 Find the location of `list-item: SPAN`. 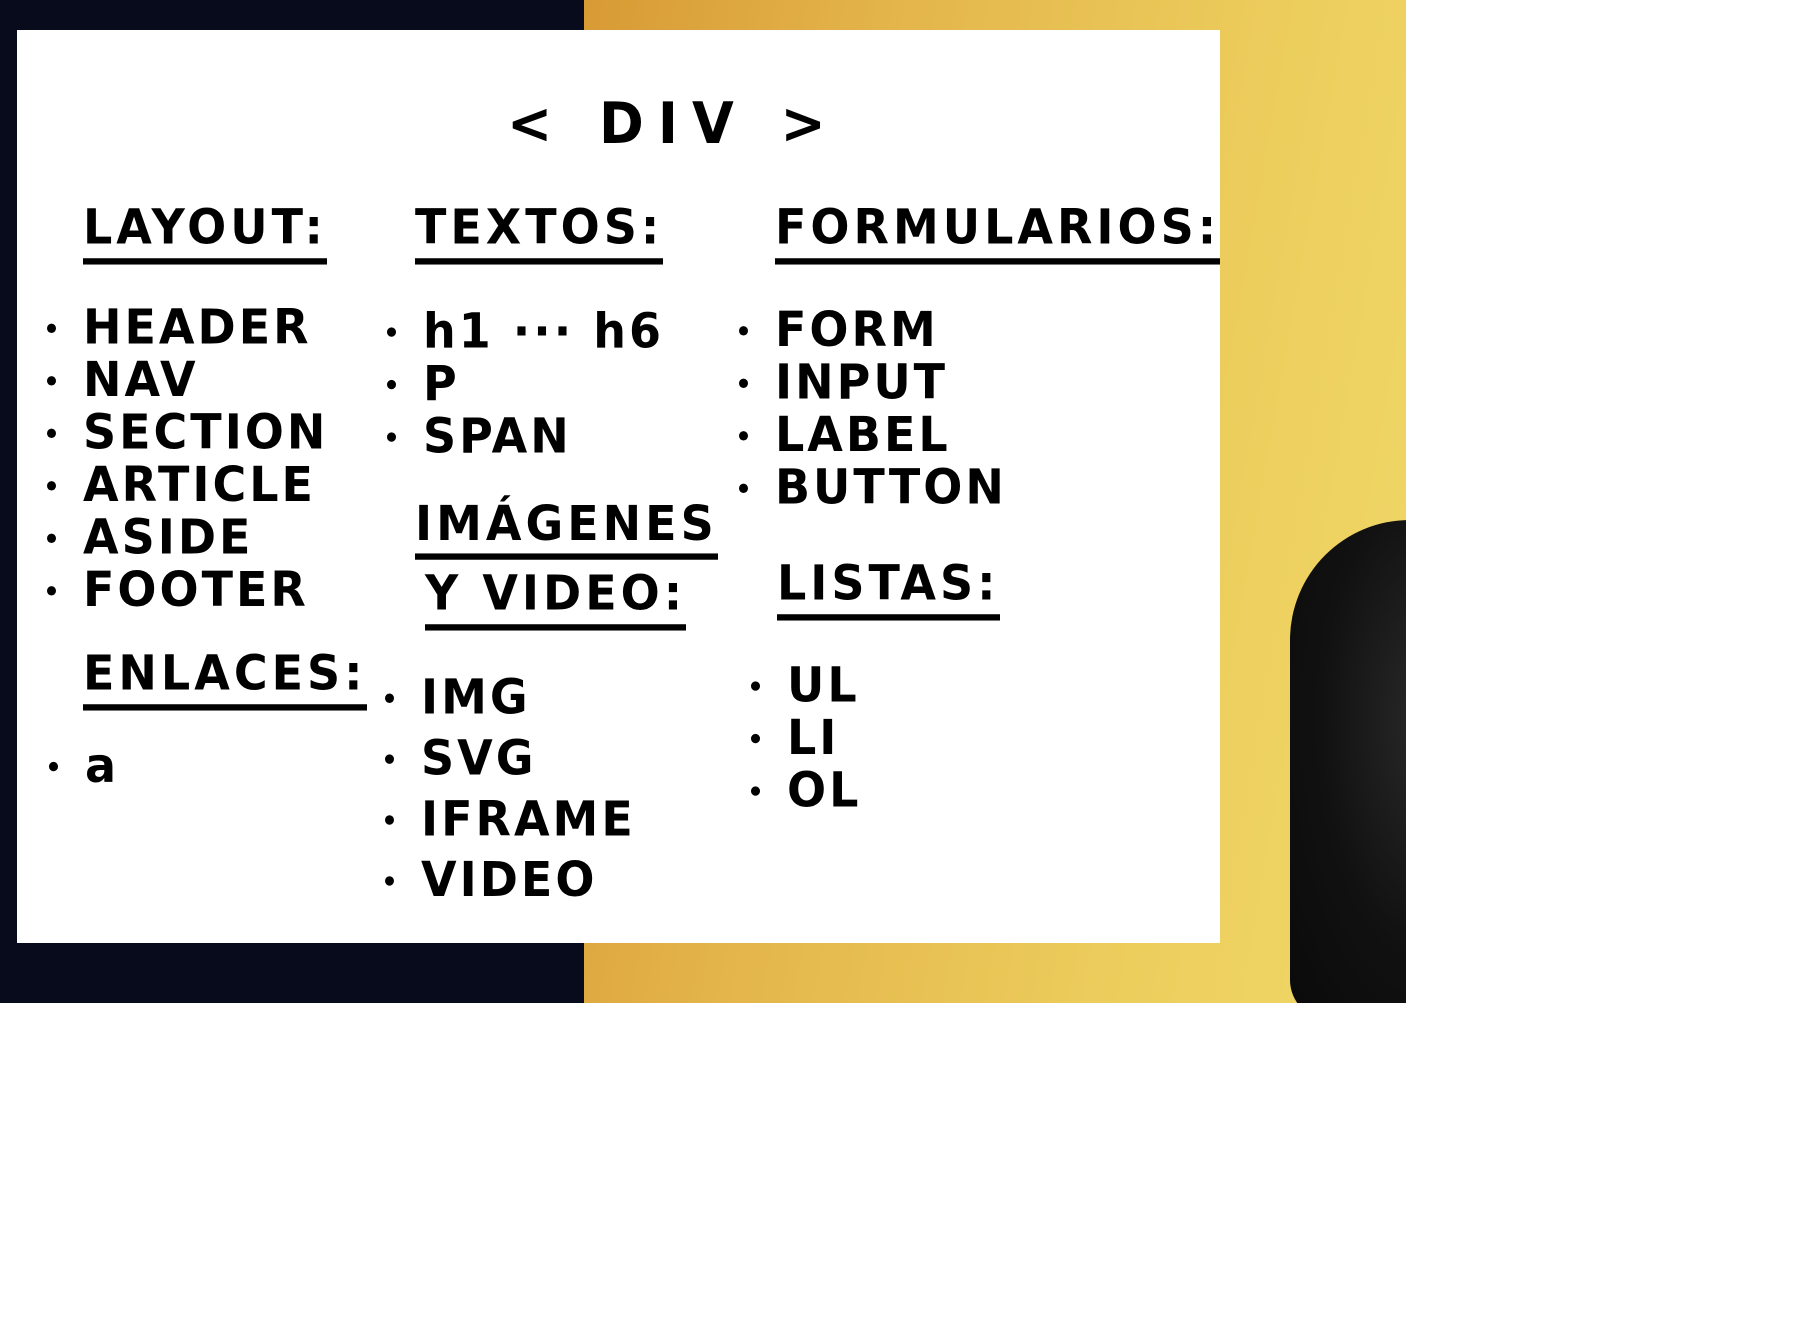

list-item: SPAN is located at coordinates (525, 435).